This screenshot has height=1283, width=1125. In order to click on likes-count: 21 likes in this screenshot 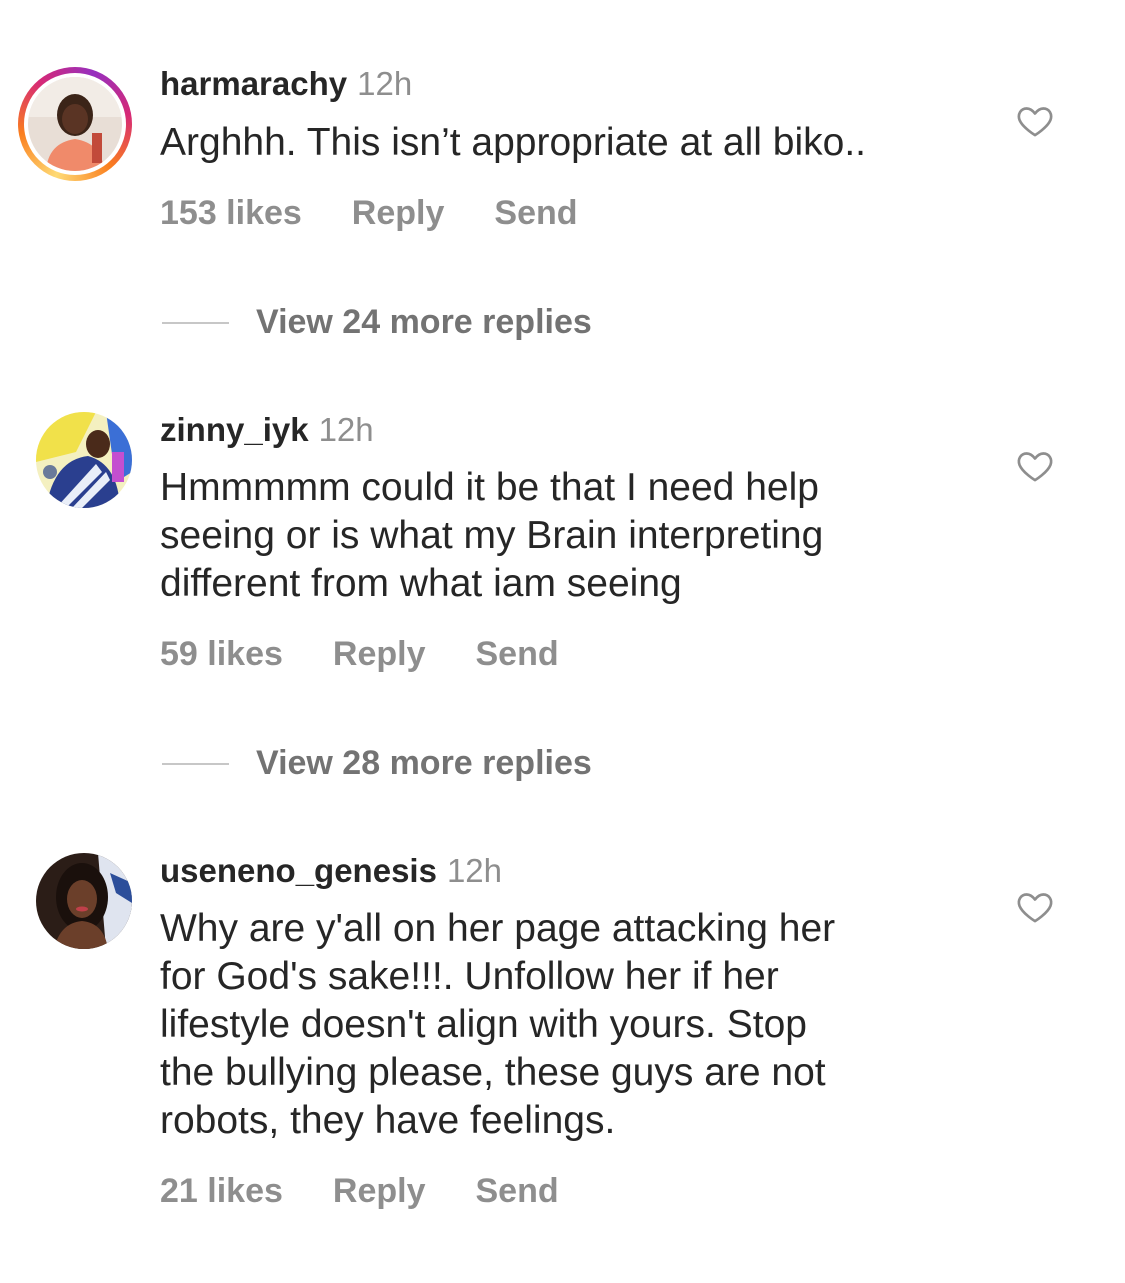, I will do `click(221, 1191)`.